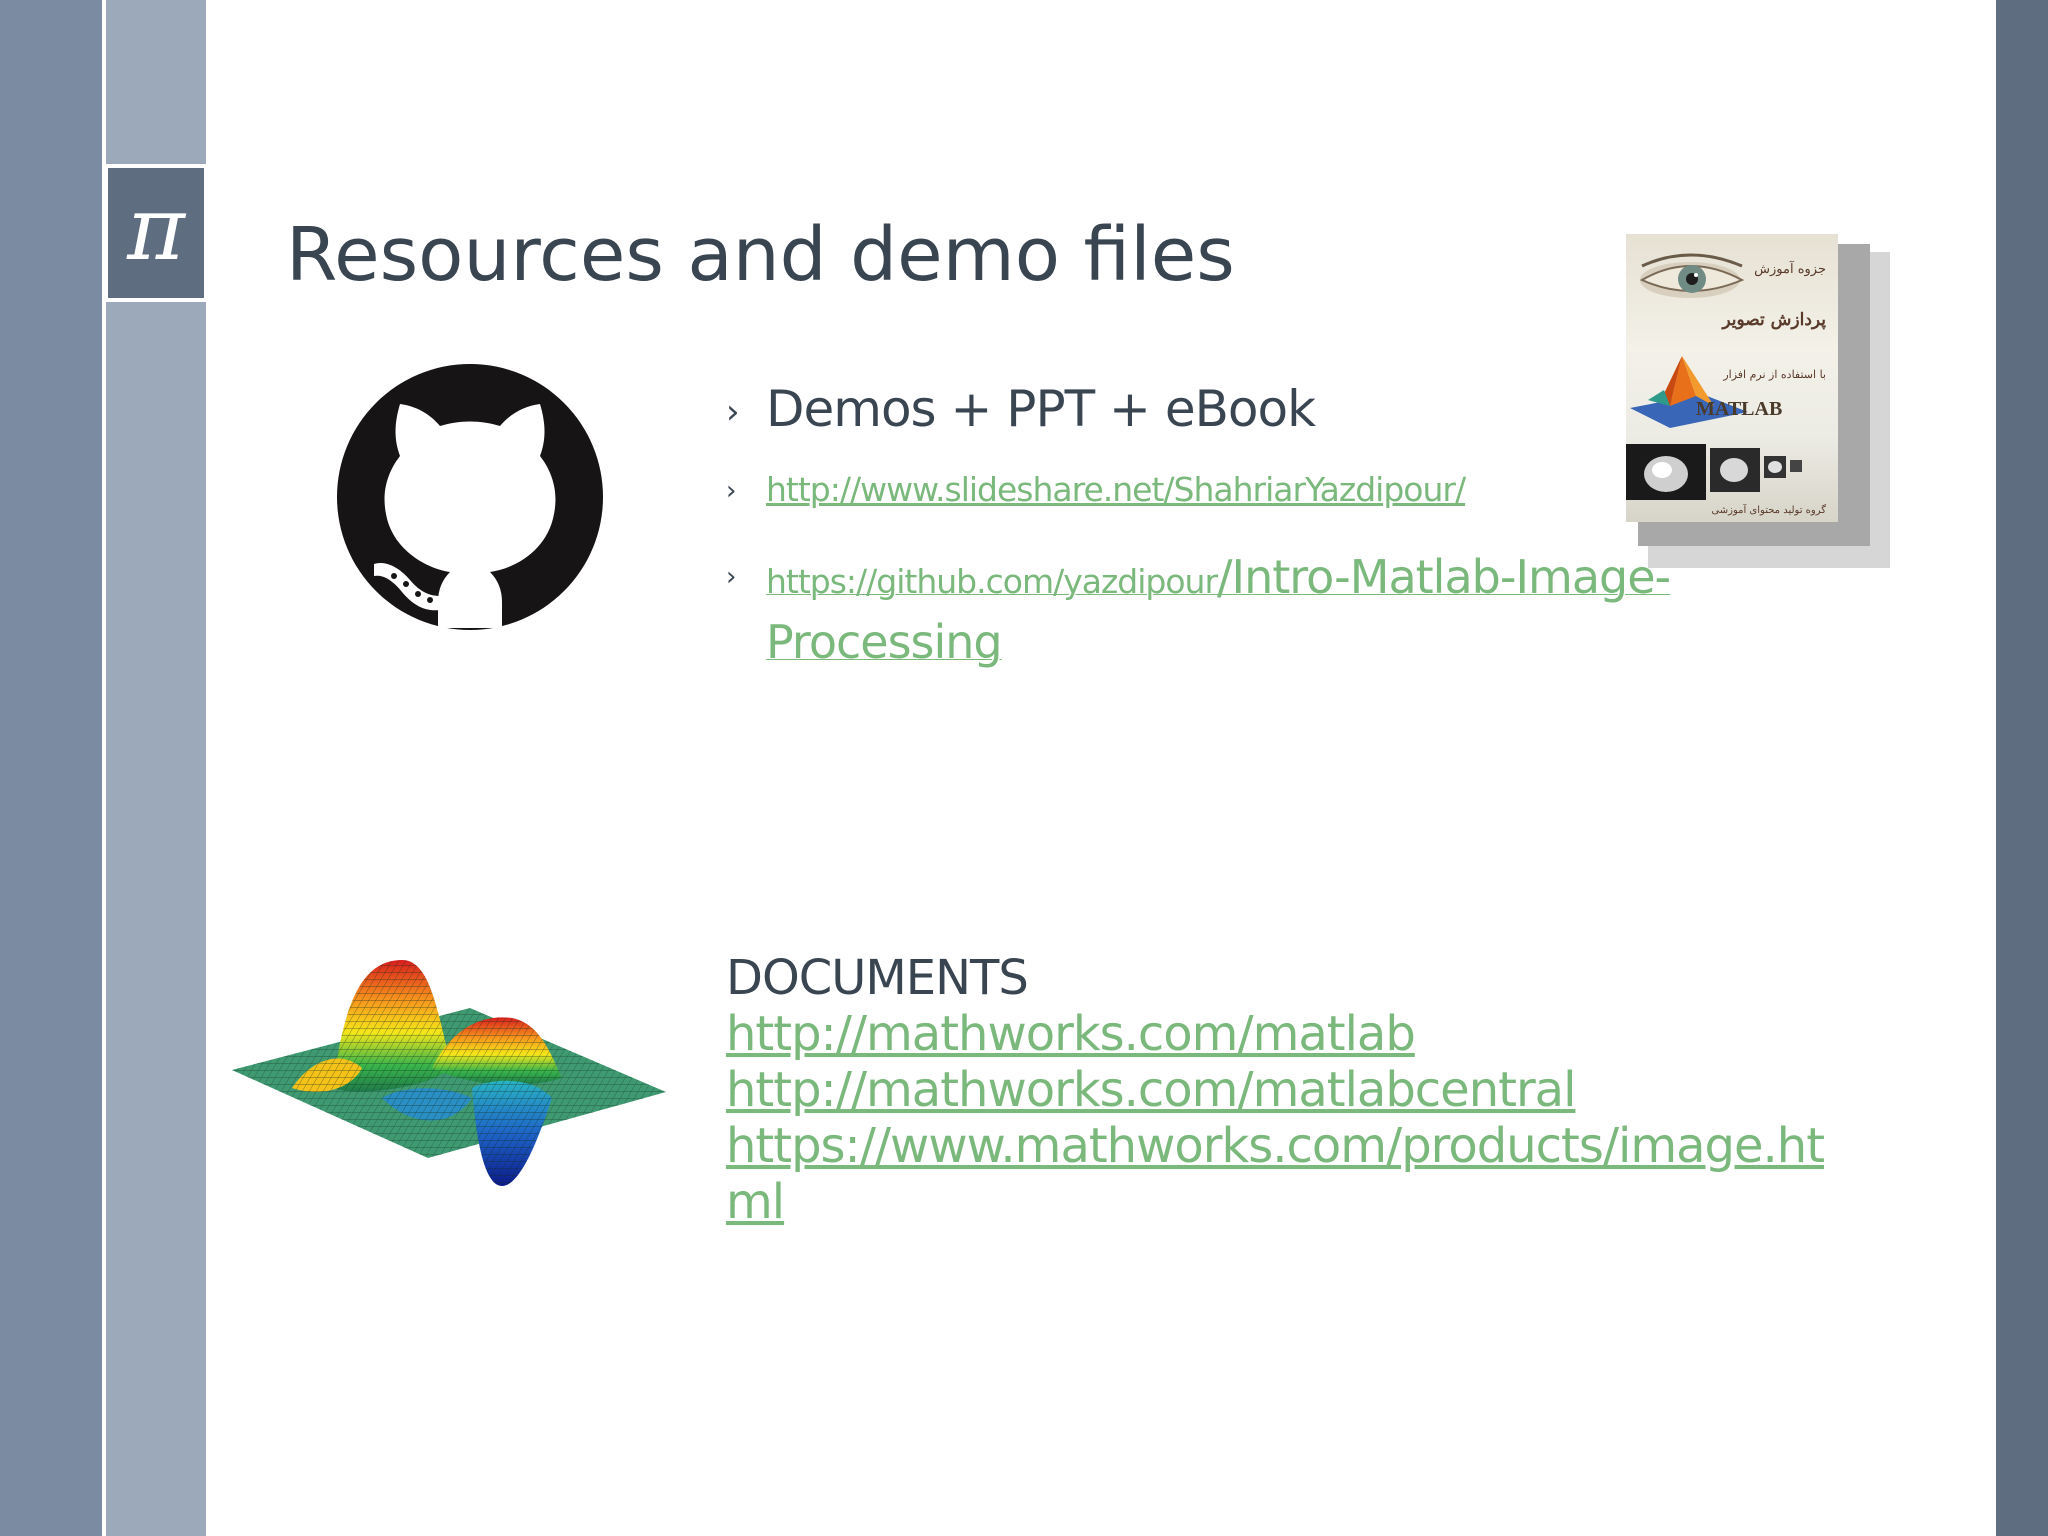  I want to click on slide-title: Resources and demo files, so click(760, 255).